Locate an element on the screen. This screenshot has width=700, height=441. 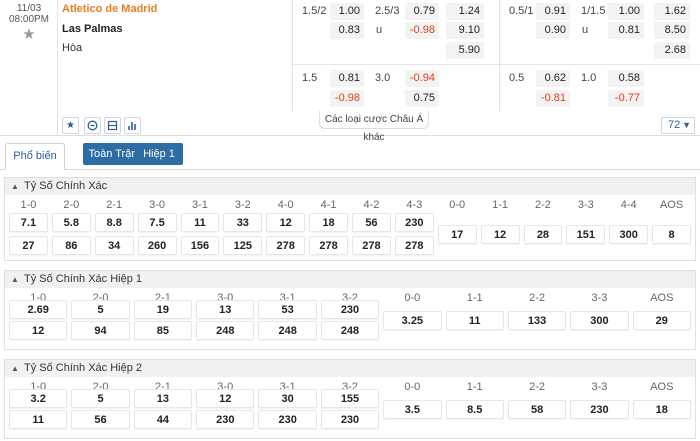
h1-1x2-draw-odds: 2.68 is located at coordinates (672, 50).